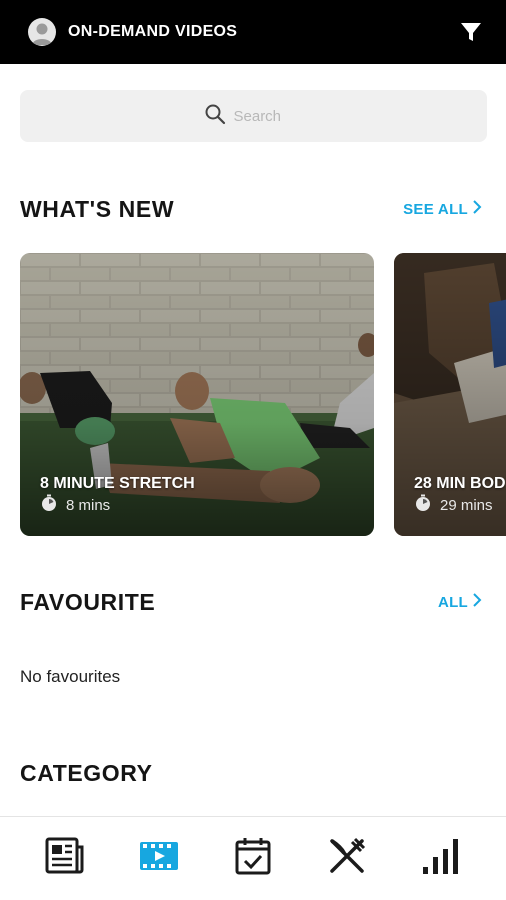 The height and width of the screenshot is (900, 506). Describe the element at coordinates (450, 394) in the screenshot. I see `video-card: 28 MIN BODY 29 mins` at that location.